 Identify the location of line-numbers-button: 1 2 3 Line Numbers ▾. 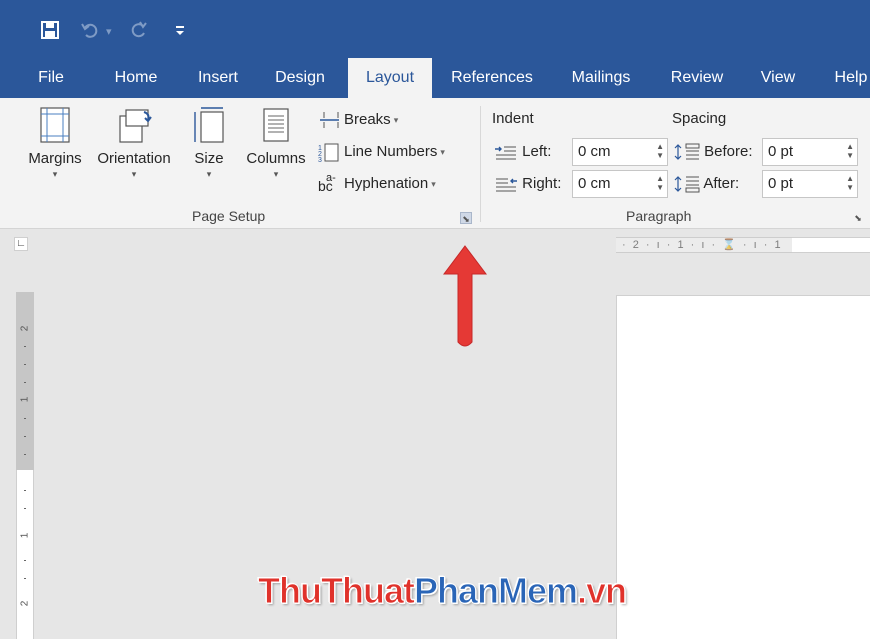
(381, 152).